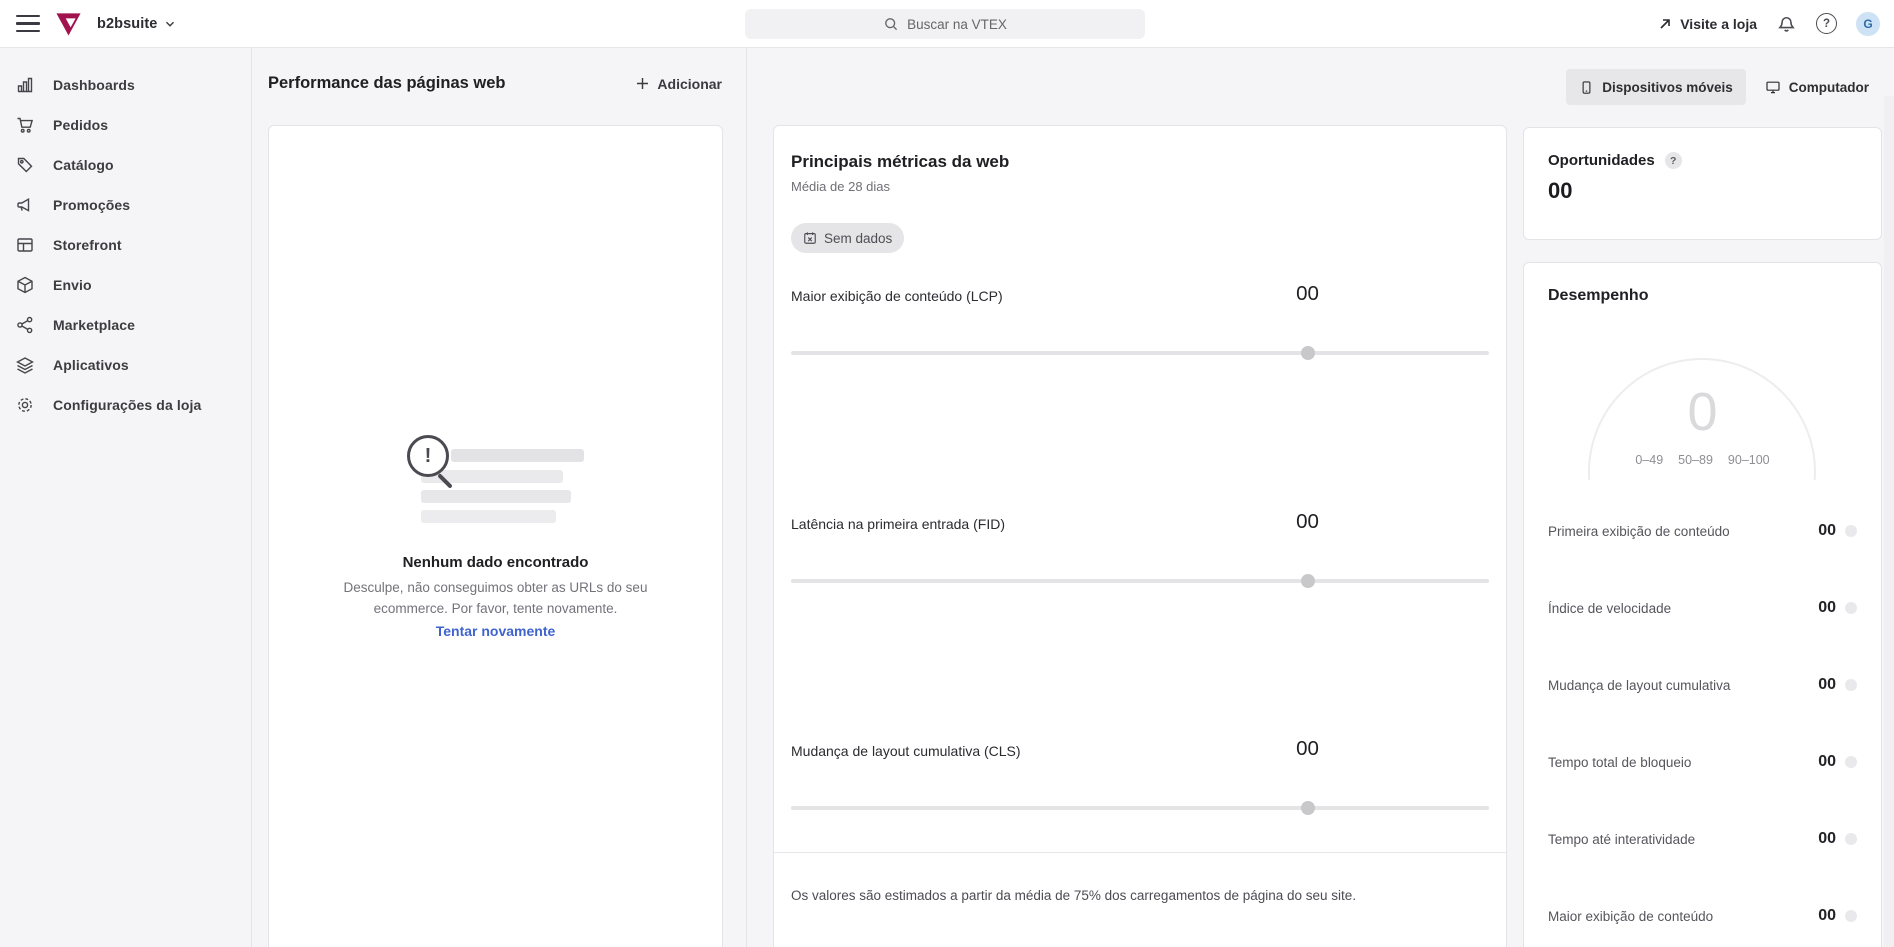 The image size is (1894, 947). What do you see at coordinates (957, 24) in the screenshot?
I see `search-placeholder: Buscar na VTEX` at bounding box center [957, 24].